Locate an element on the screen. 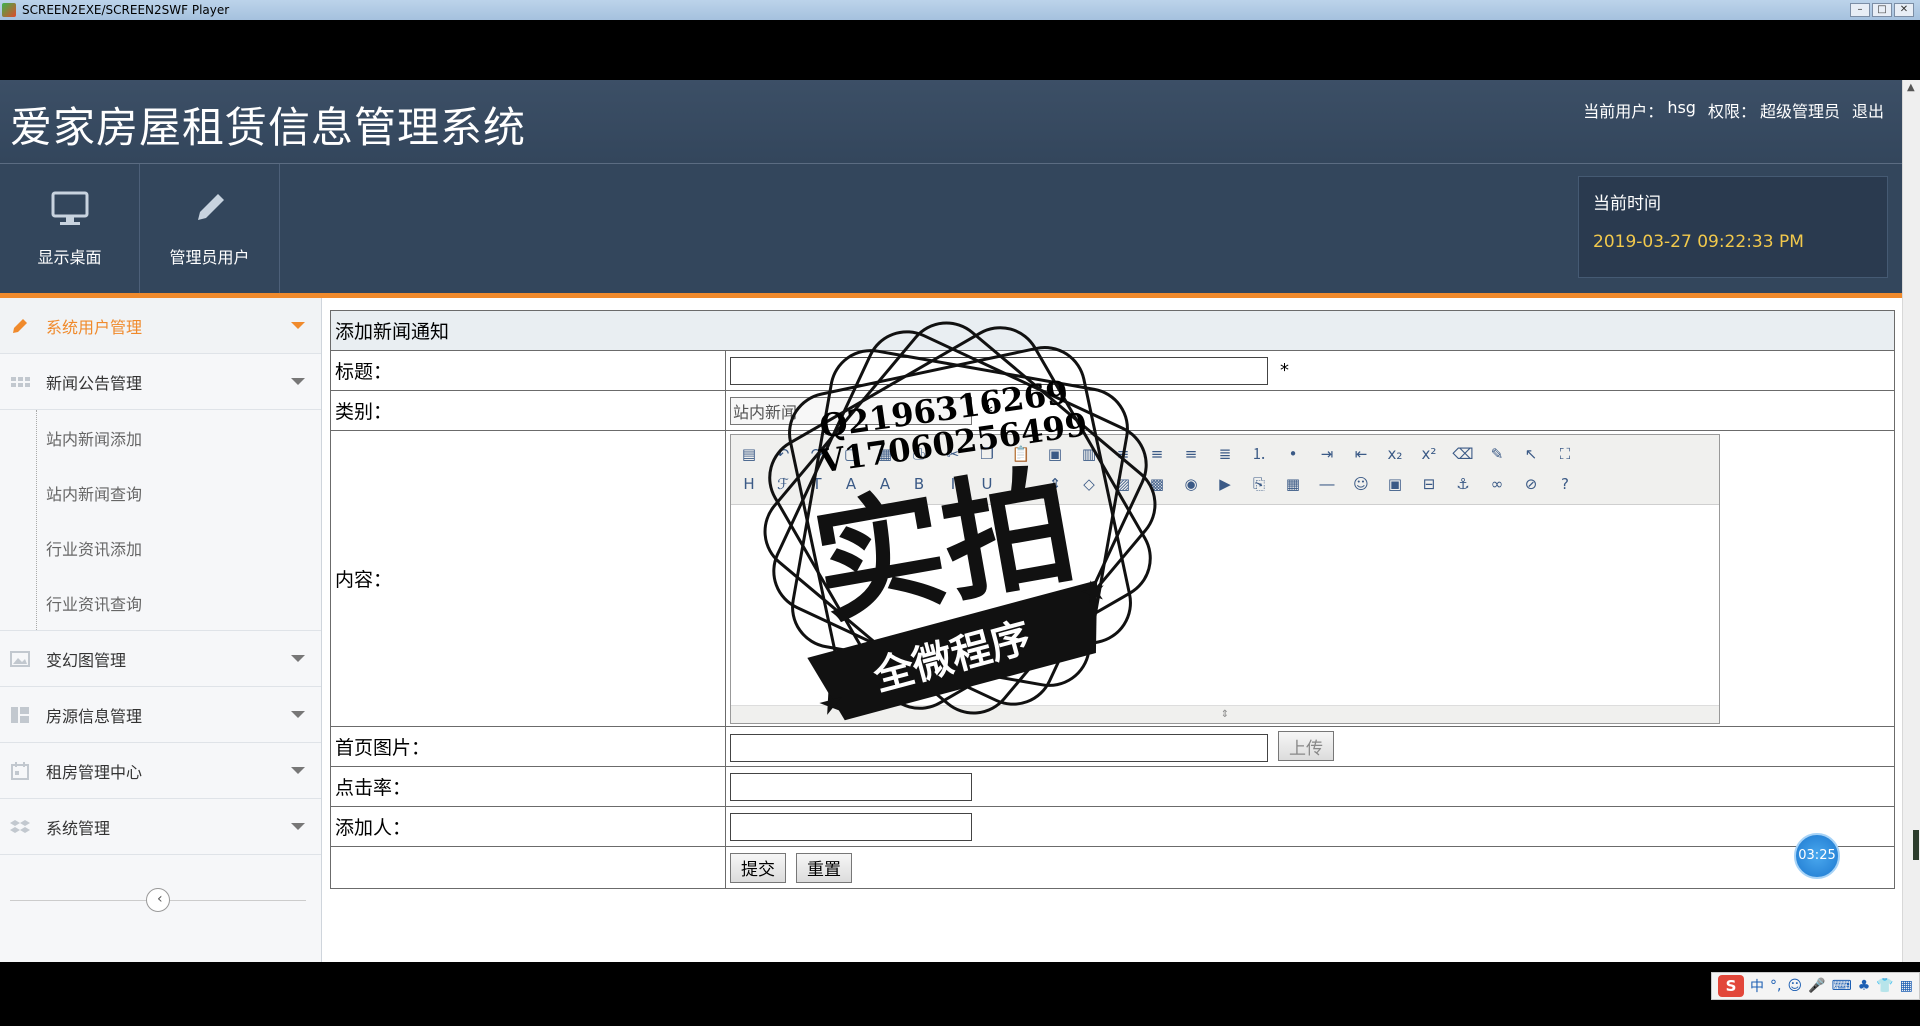 The width and height of the screenshot is (1920, 1026). line-height-icon: ⇕ is located at coordinates (1055, 484).